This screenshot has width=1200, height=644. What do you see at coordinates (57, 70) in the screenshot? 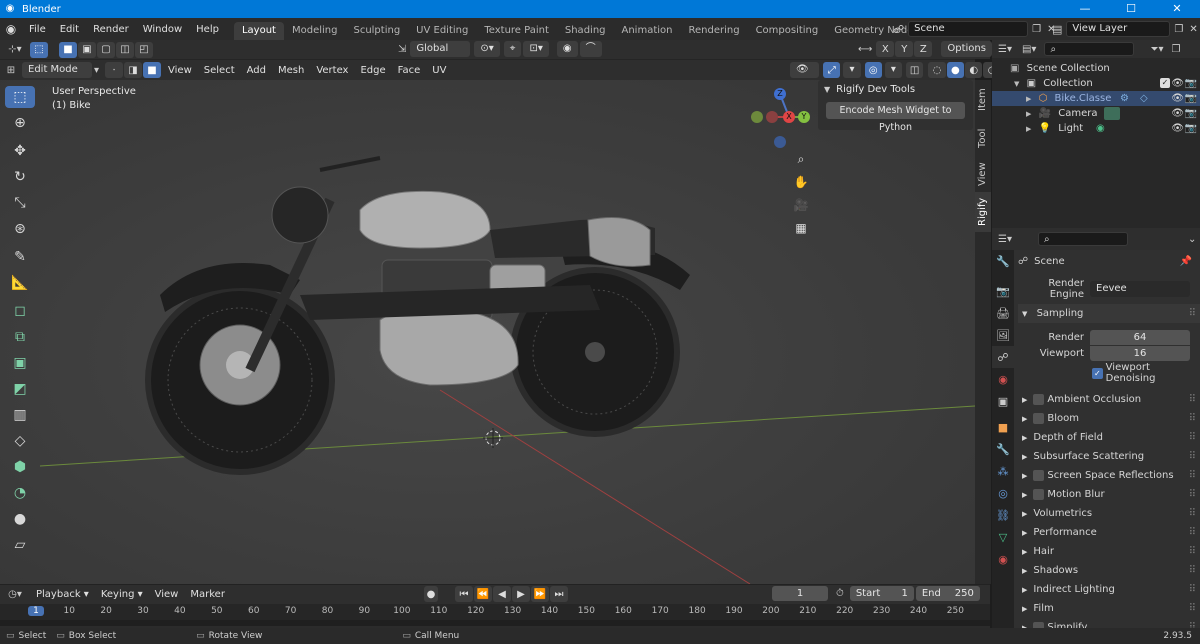
I see `mode-dropdown: Edit Mode` at bounding box center [57, 70].